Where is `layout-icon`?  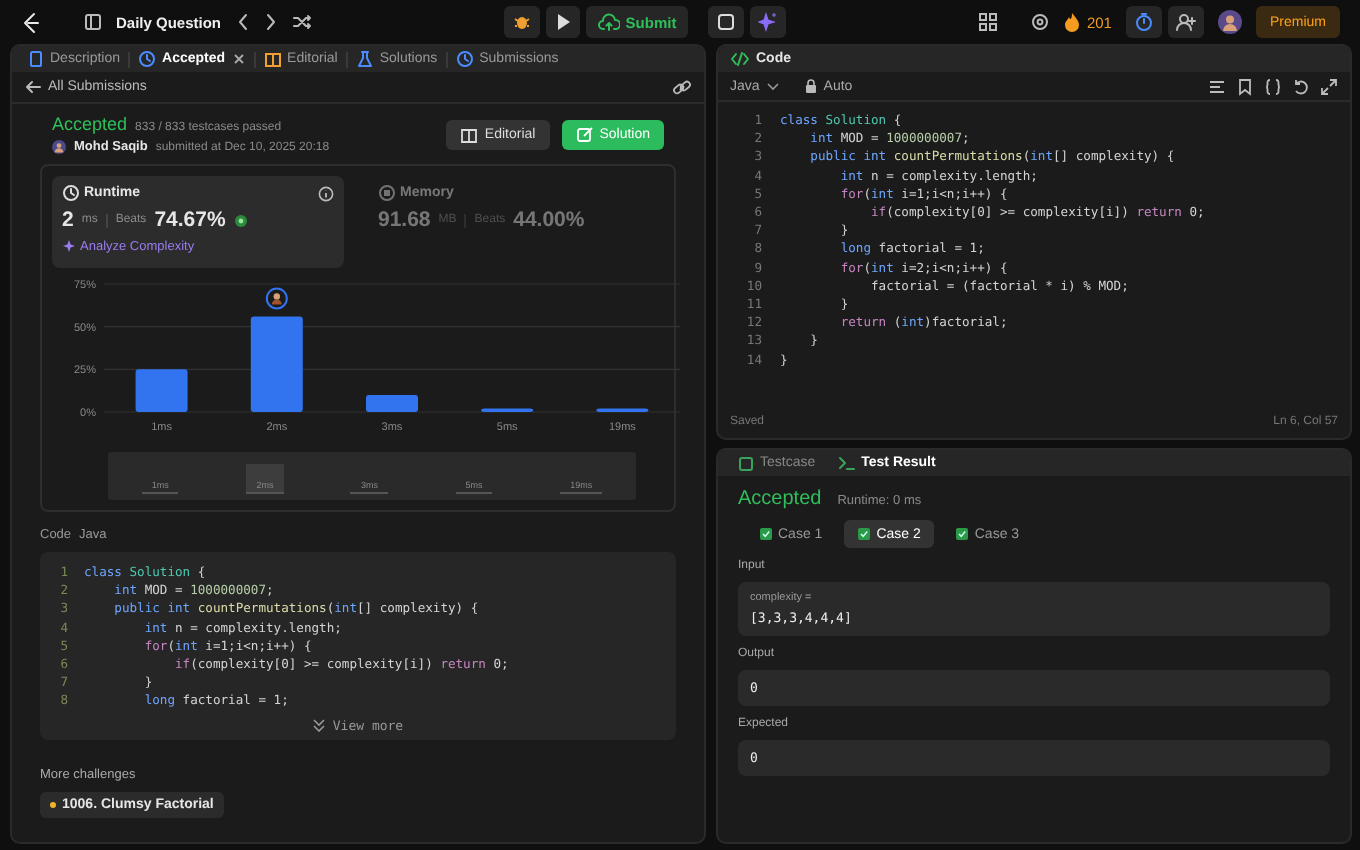 layout-icon is located at coordinates (988, 22).